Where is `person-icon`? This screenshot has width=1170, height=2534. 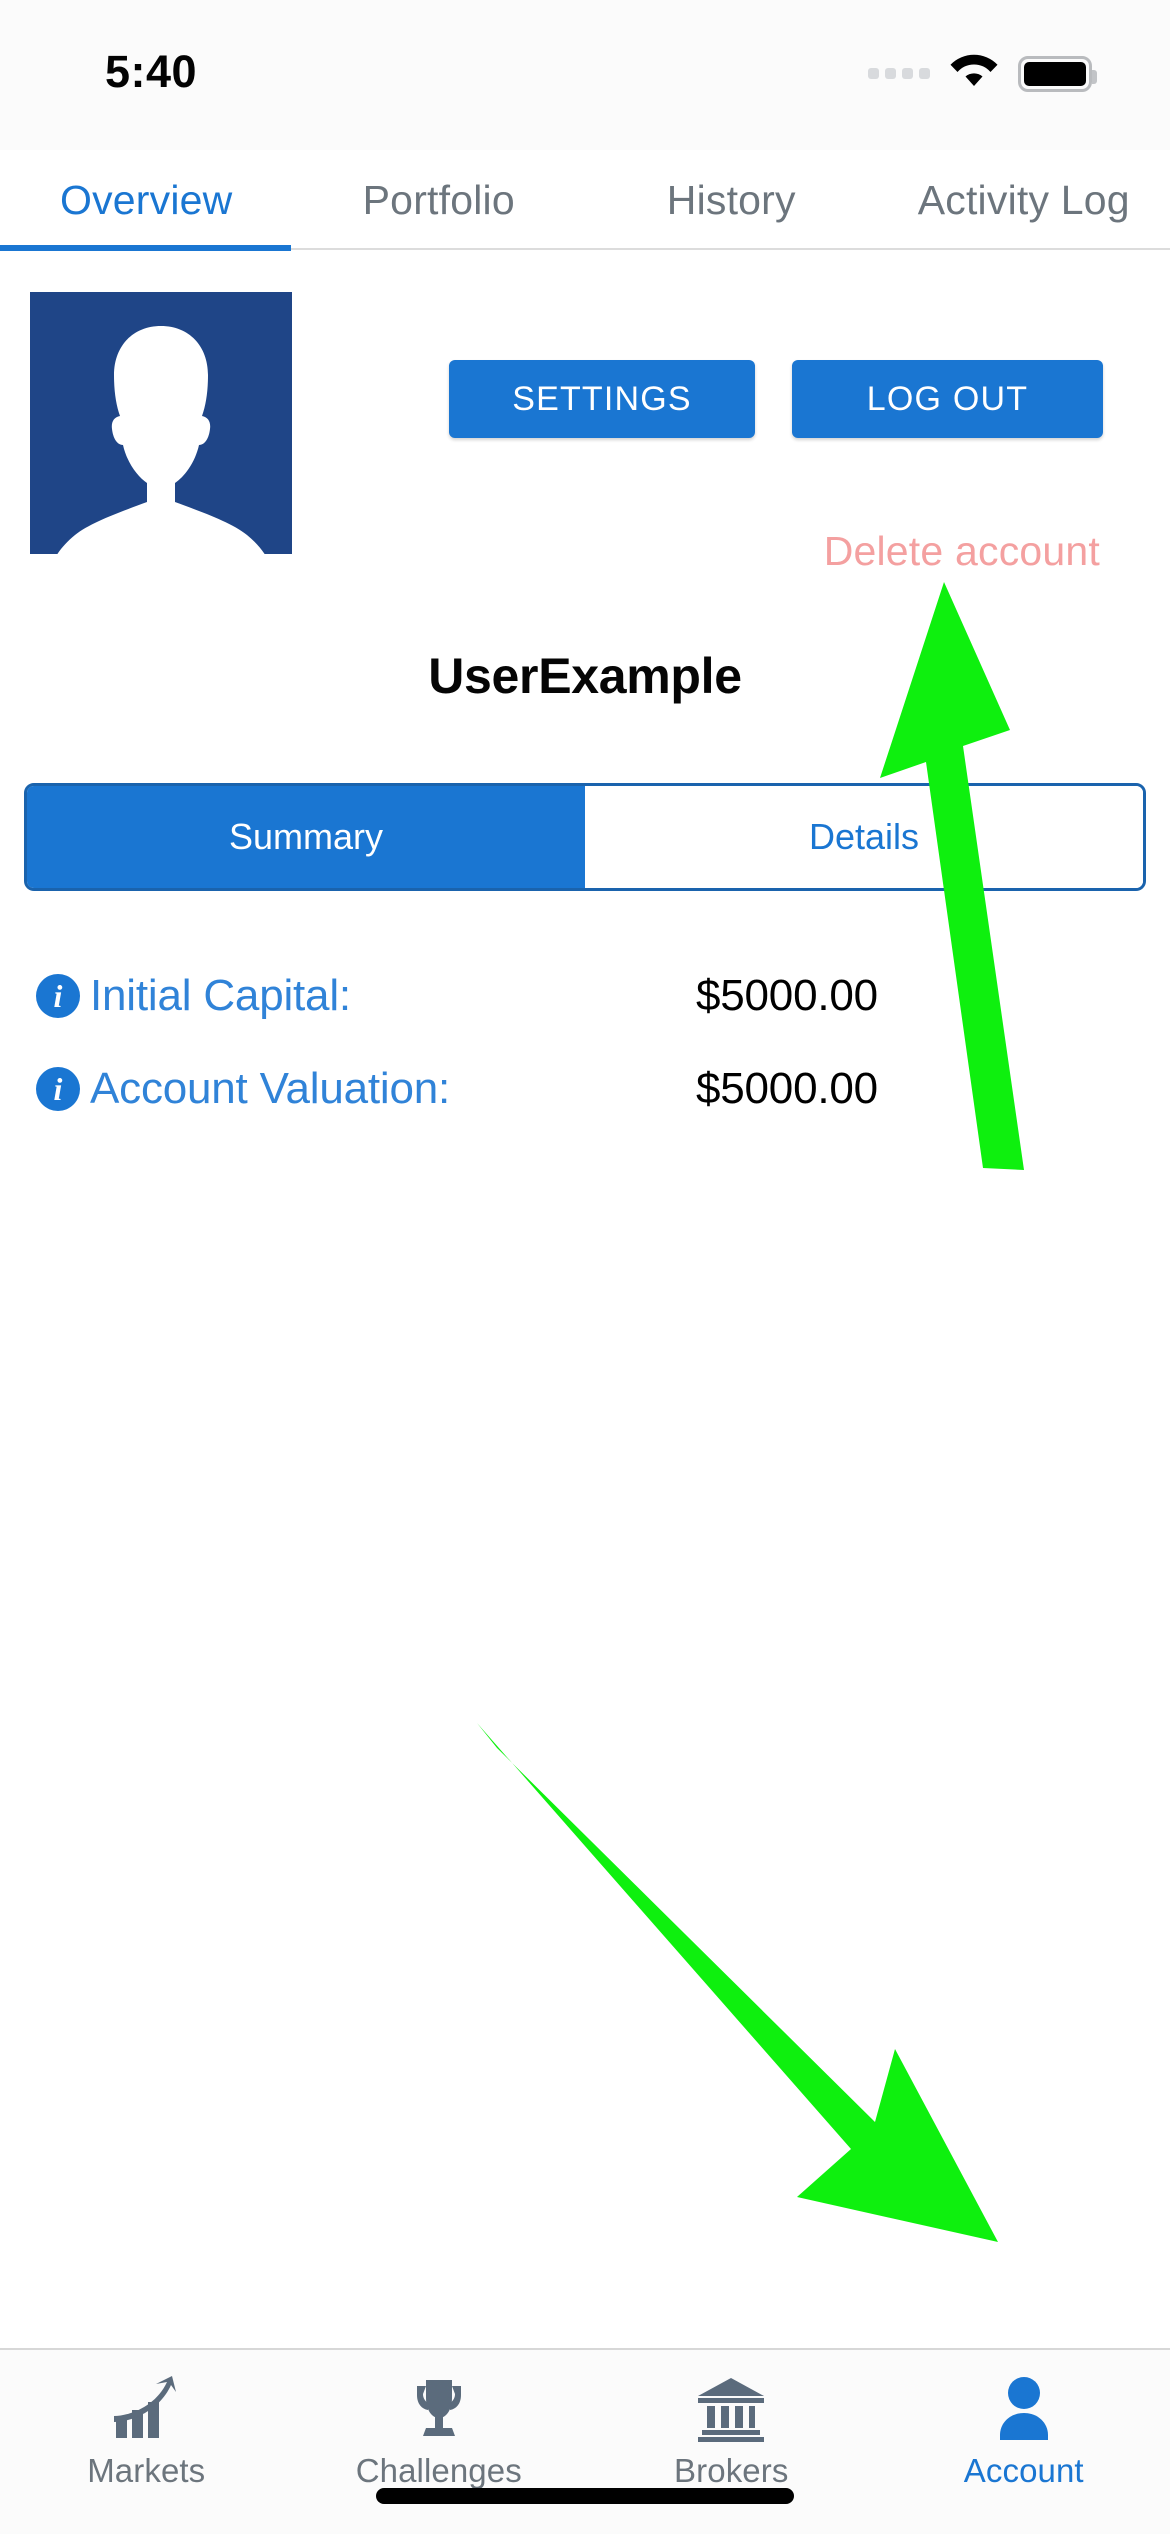 person-icon is located at coordinates (1024, 2409).